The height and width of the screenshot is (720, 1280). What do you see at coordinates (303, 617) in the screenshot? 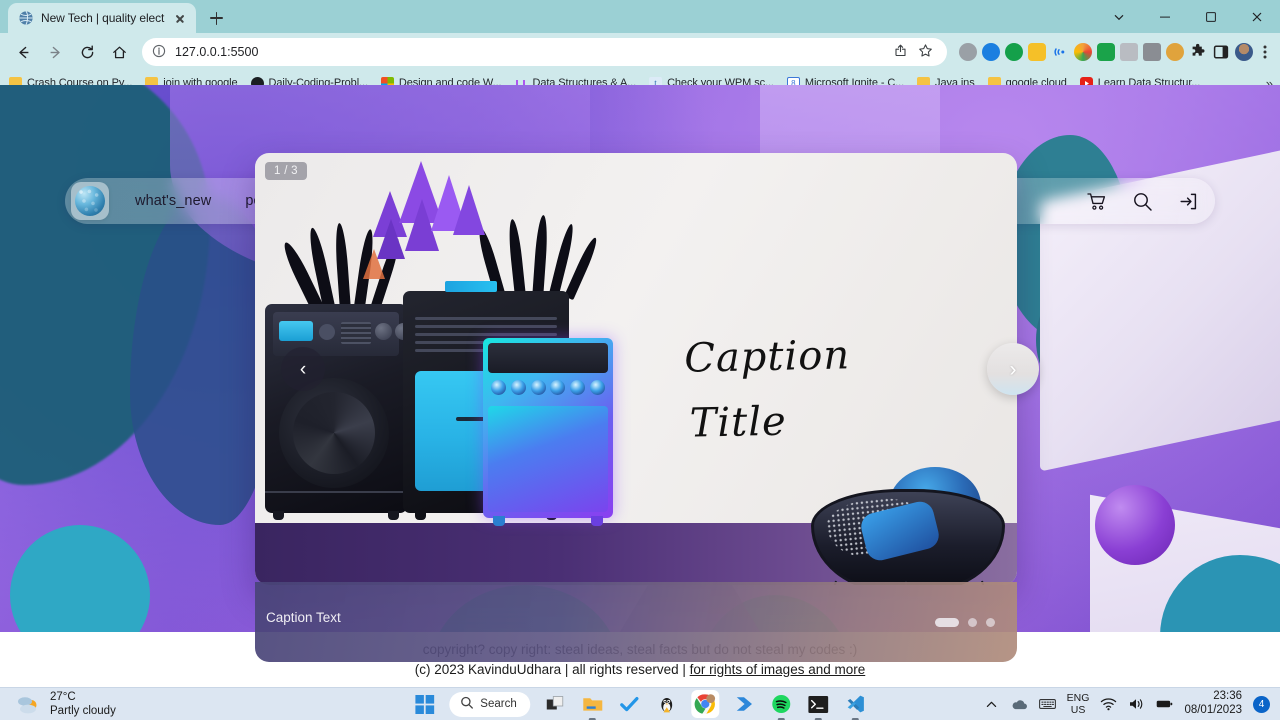
I see `caption-text: Caption Text` at bounding box center [303, 617].